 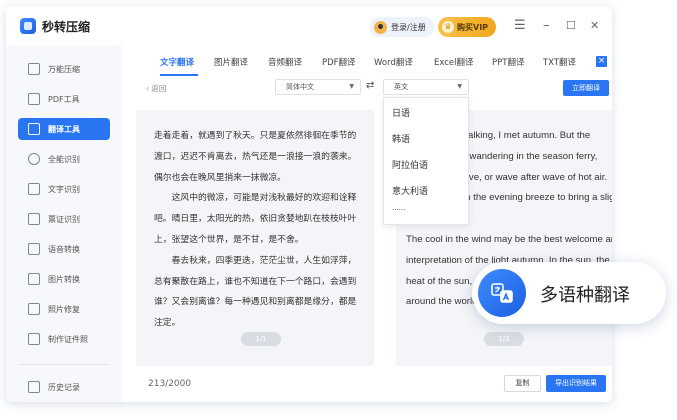 I want to click on sidebar-item-label: 文字识别, so click(x=64, y=189).